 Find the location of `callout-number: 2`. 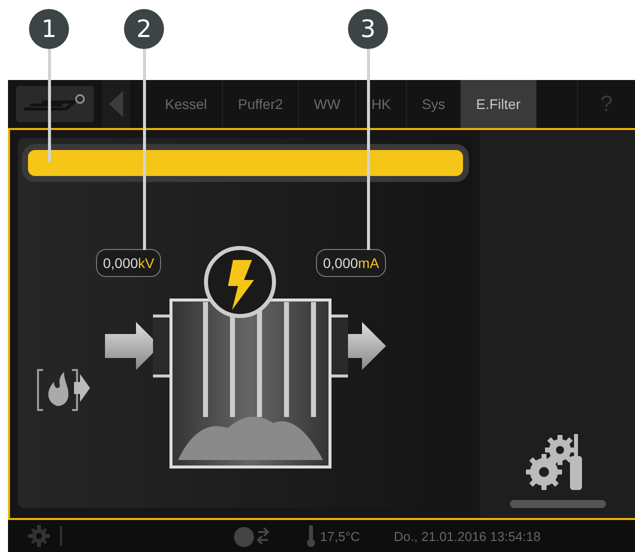

callout-number: 2 is located at coordinates (144, 29).